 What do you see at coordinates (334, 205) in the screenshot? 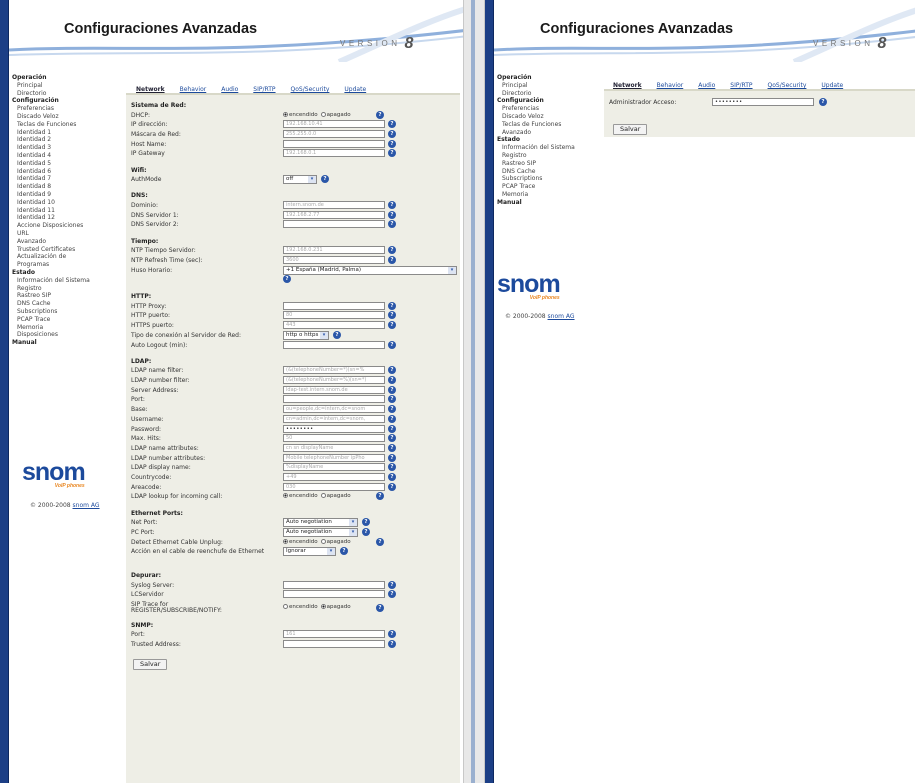
I see `text-field: intern.snom.de` at bounding box center [334, 205].